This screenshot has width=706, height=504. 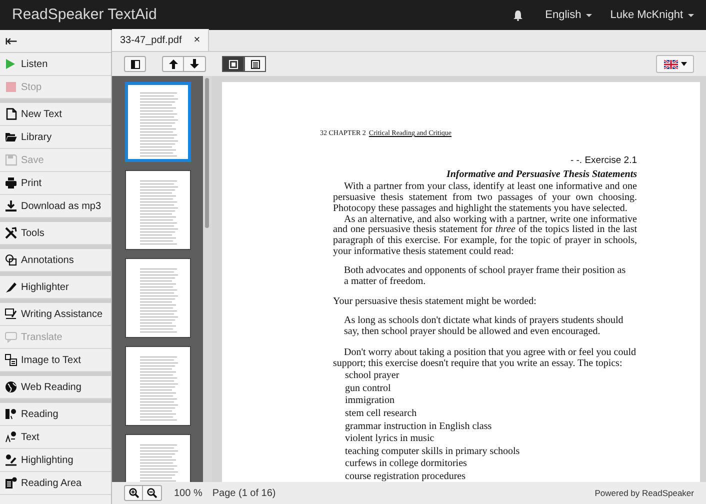 I want to click on sidebar-item: Listen, so click(x=55, y=64).